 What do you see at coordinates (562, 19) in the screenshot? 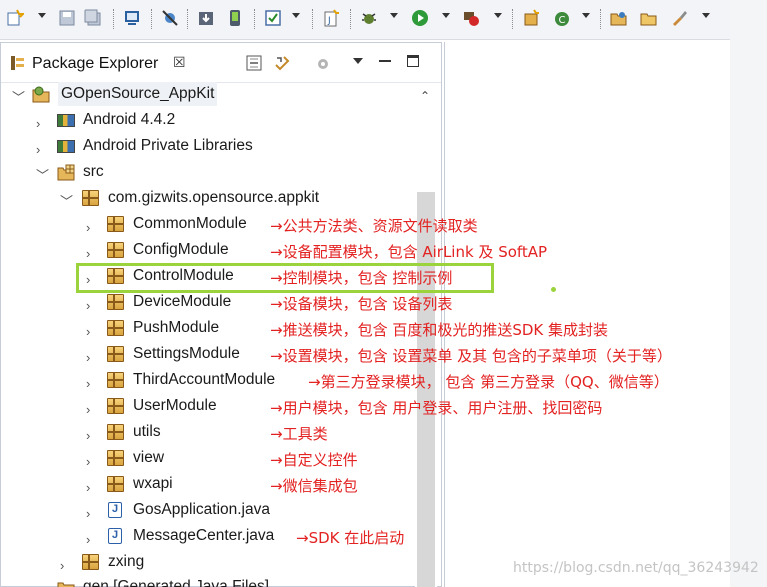
I see `new-class-icon: C` at bounding box center [562, 19].